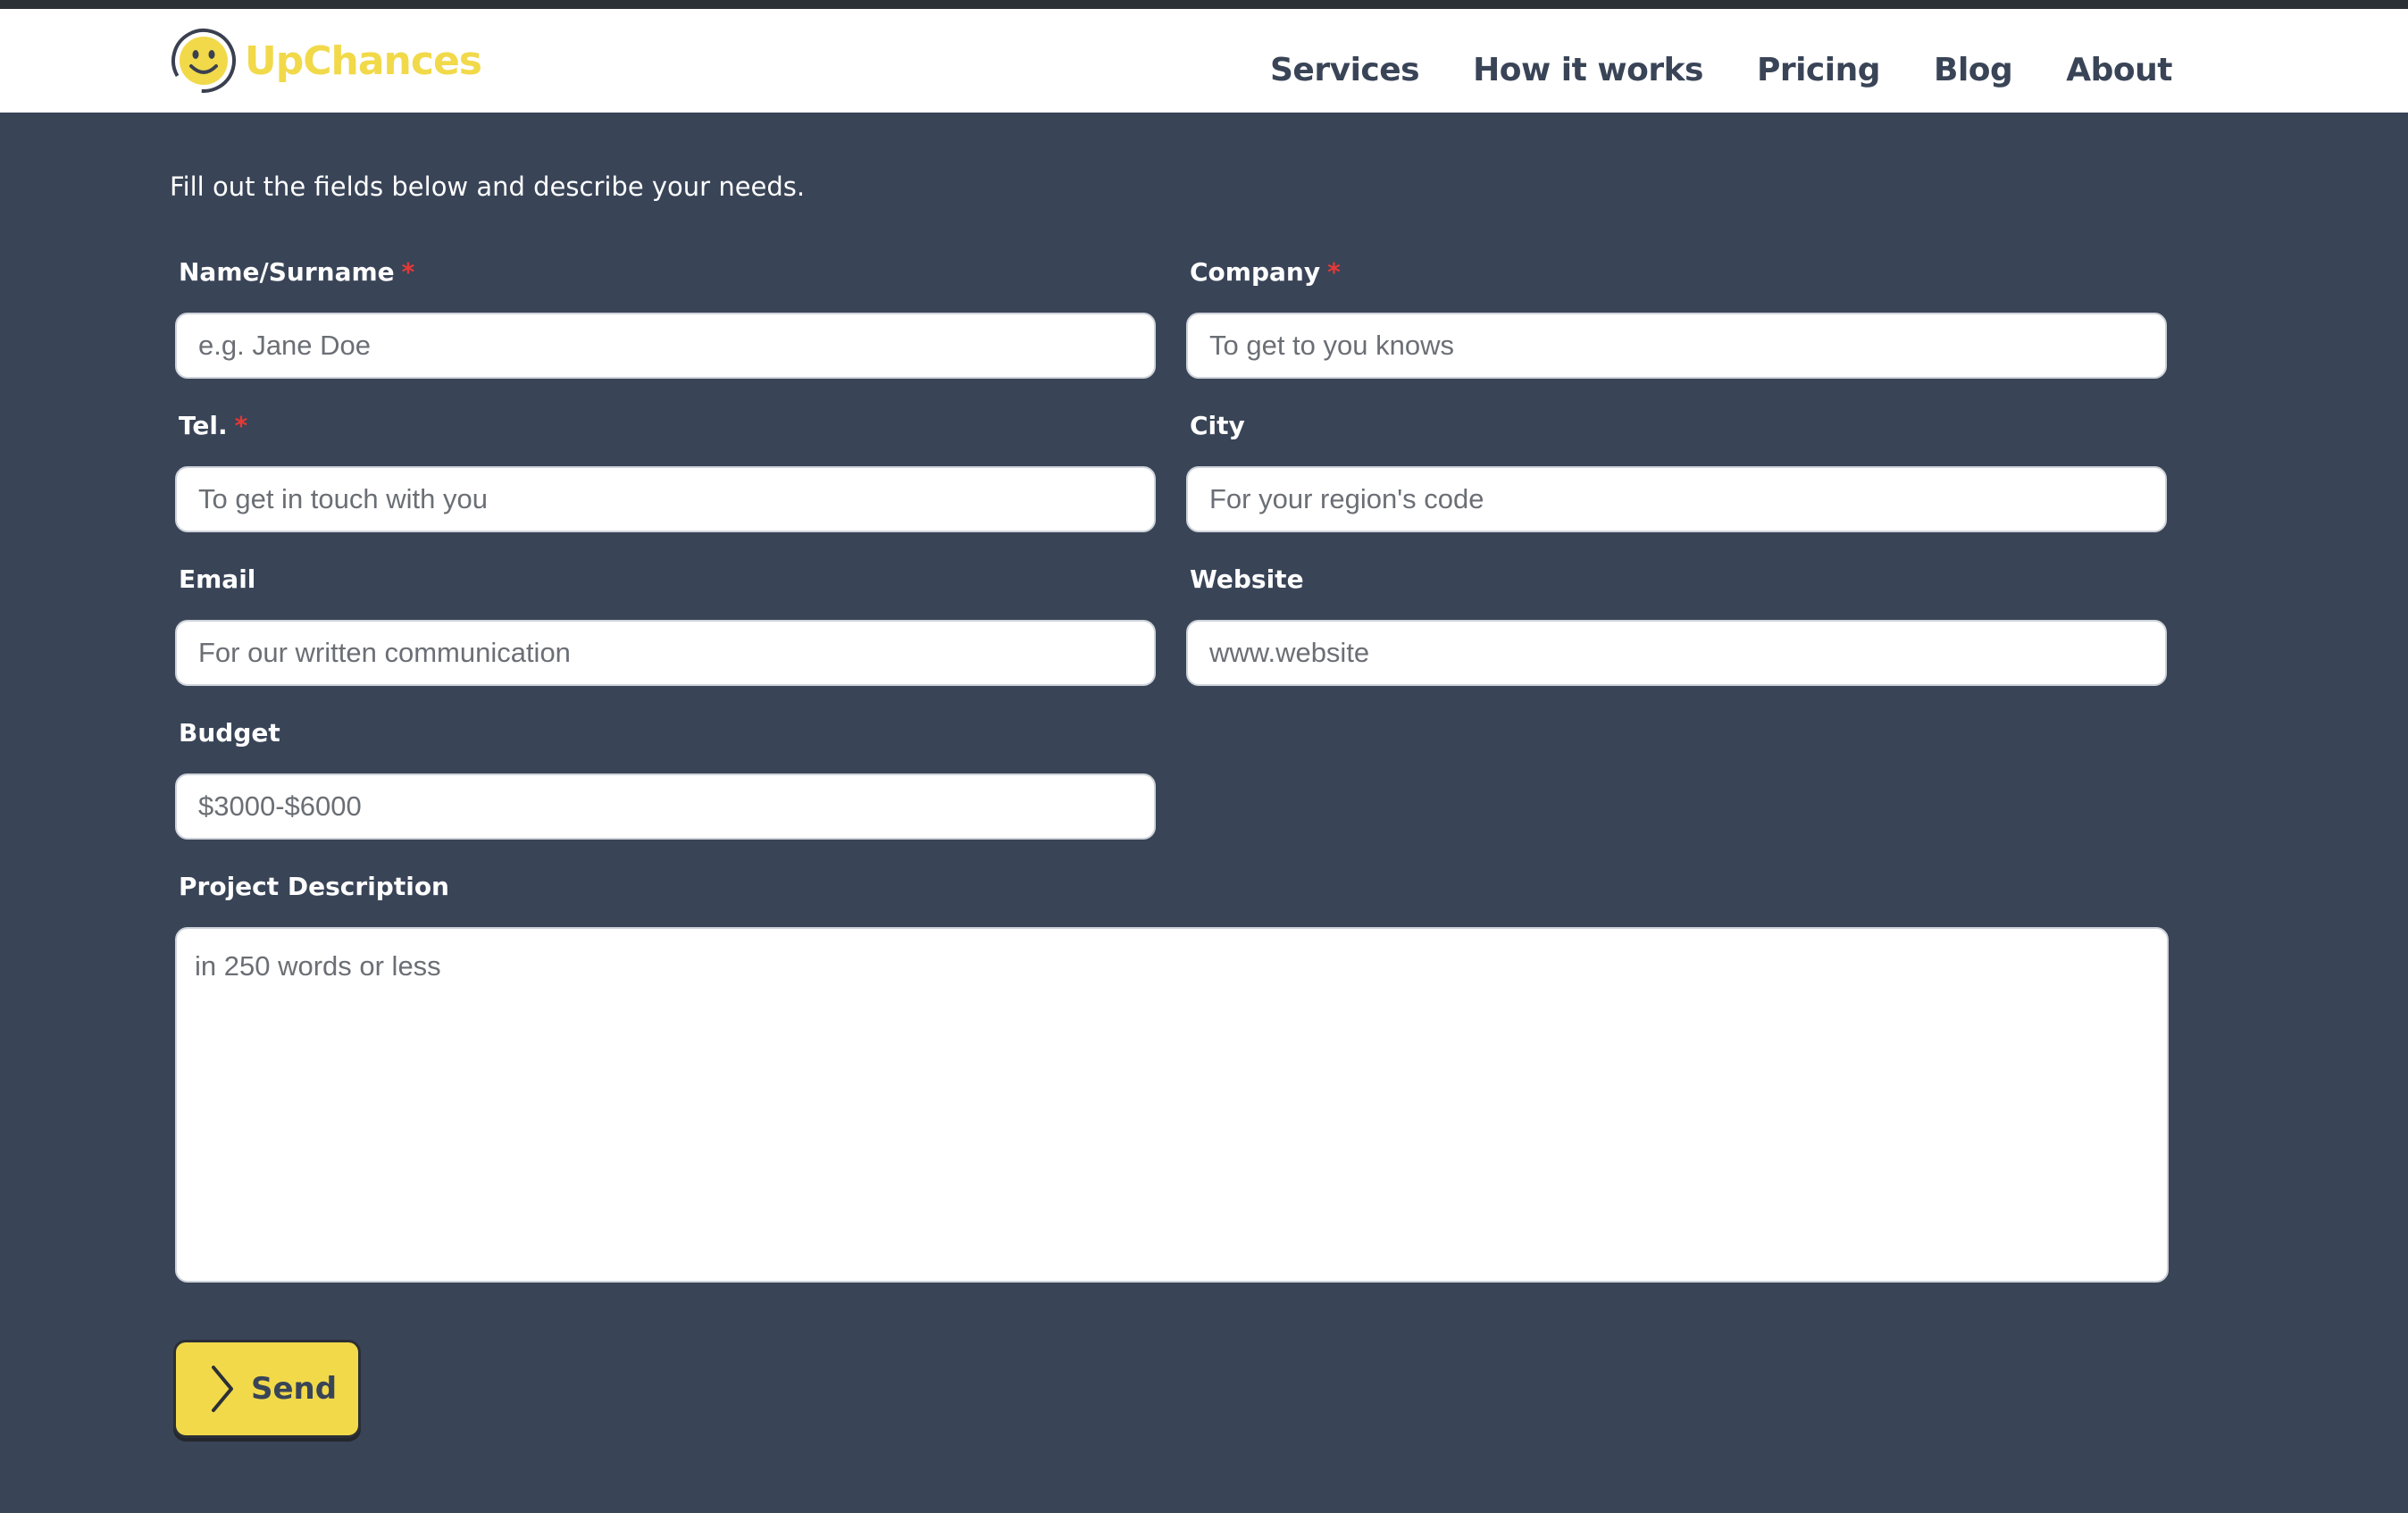 The width and height of the screenshot is (2408, 1513). What do you see at coordinates (1676, 653) in the screenshot?
I see `website-input` at bounding box center [1676, 653].